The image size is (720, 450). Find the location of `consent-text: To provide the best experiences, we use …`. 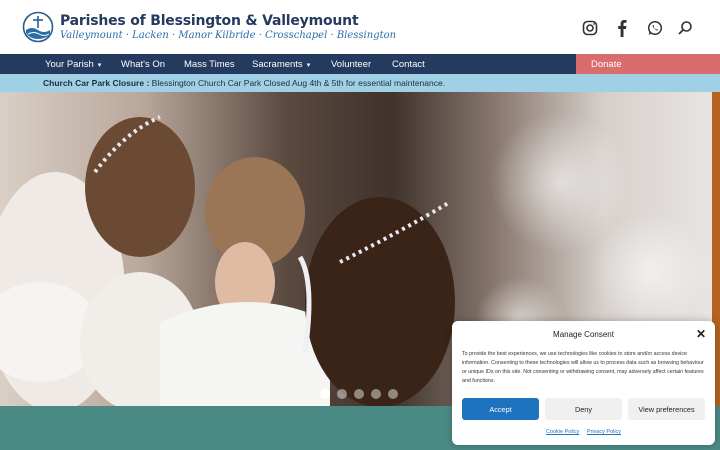

consent-text: To provide the best experiences, we use … is located at coordinates (583, 367).